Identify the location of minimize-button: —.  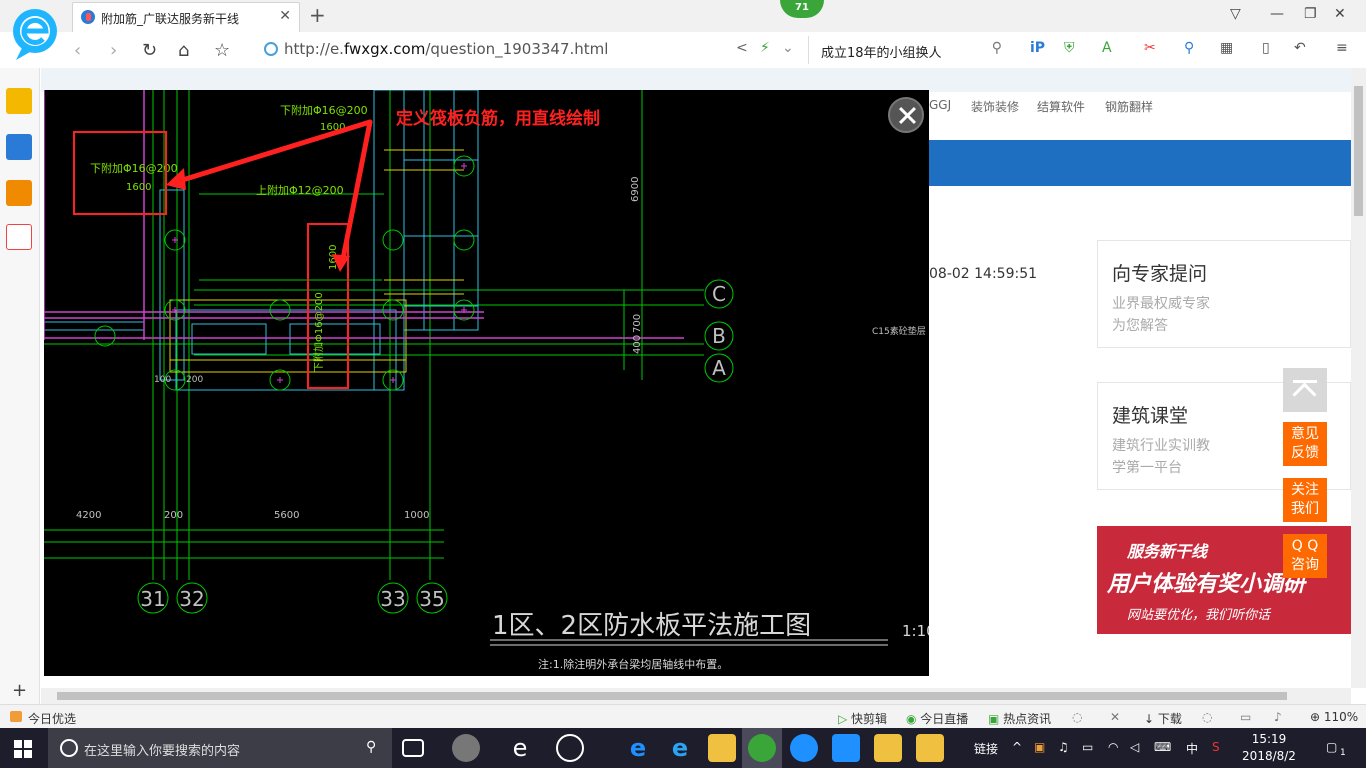
(1277, 14).